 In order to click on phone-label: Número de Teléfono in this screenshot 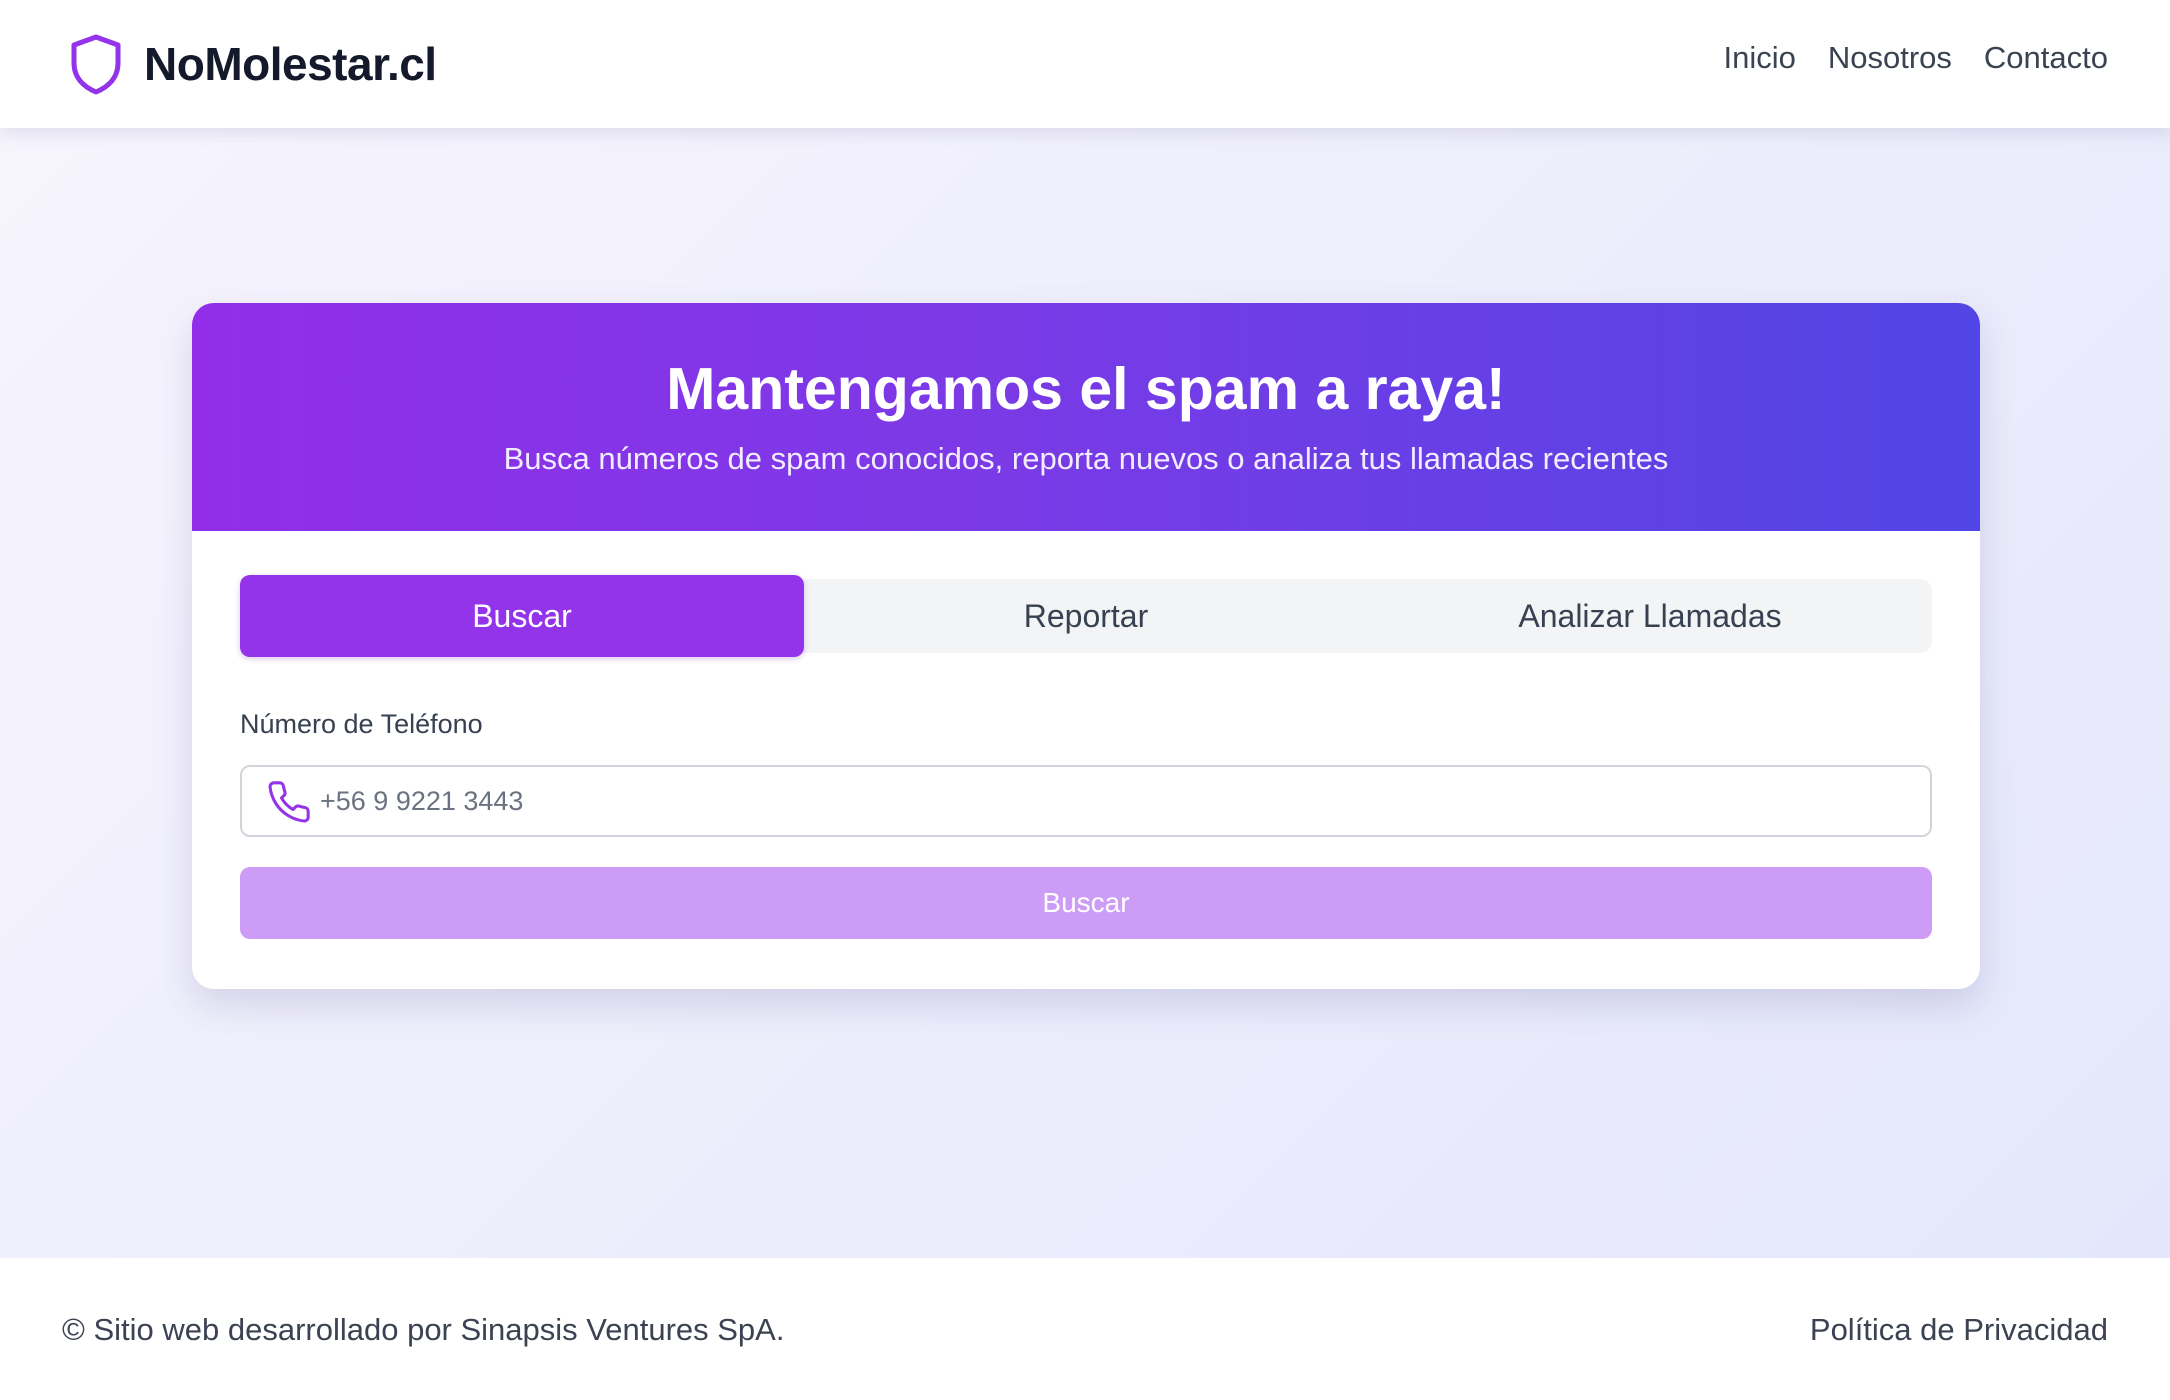, I will do `click(361, 724)`.